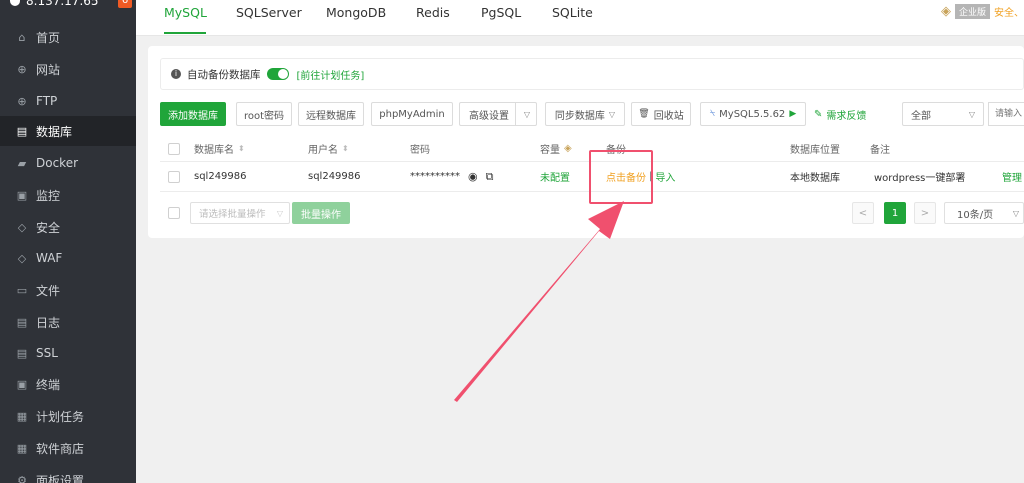 This screenshot has height=483, width=1024. Describe the element at coordinates (22, 195) in the screenshot. I see `monitor-icon: ▣` at that location.